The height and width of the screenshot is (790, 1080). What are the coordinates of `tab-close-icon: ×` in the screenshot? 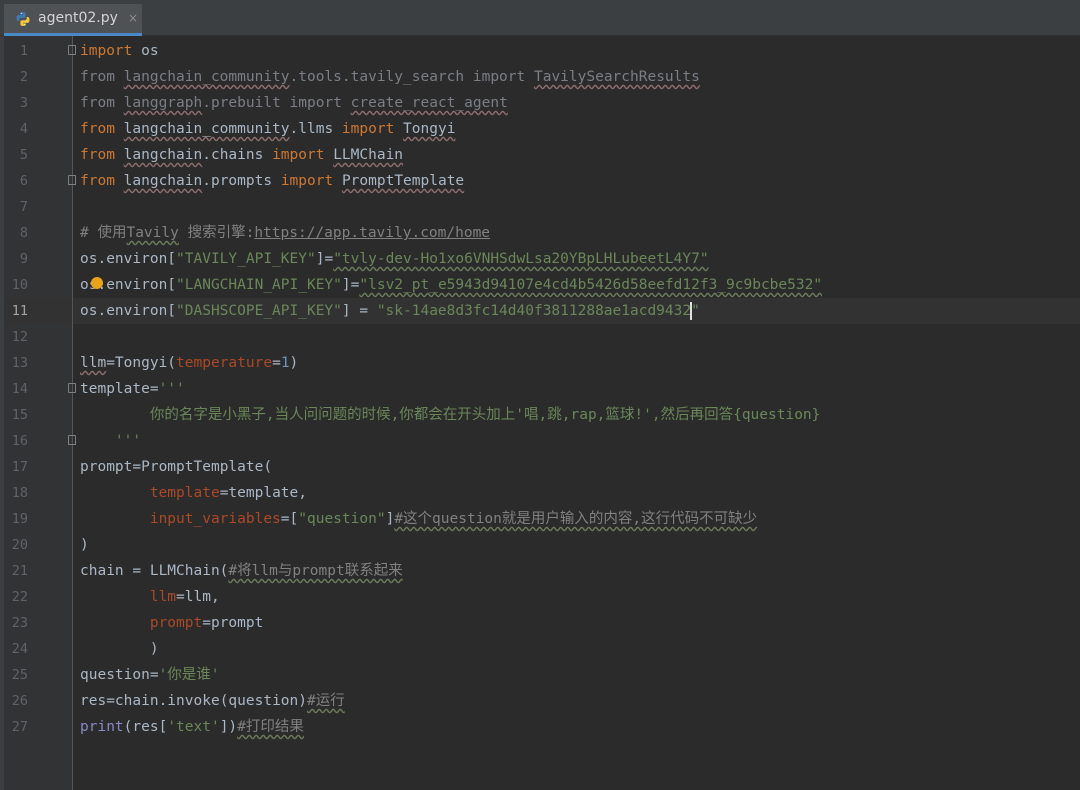 It's located at (133, 18).